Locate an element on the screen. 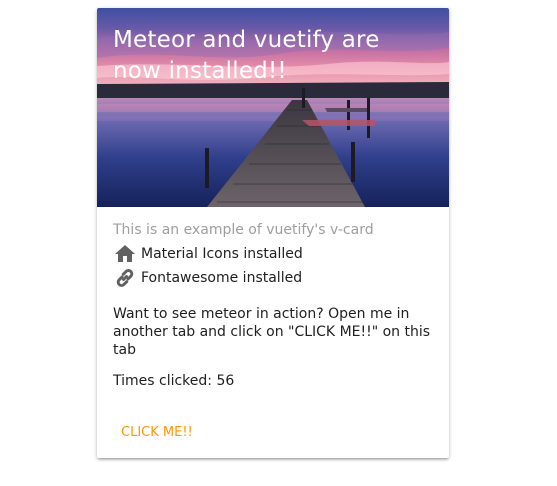 The image size is (557, 486). feature-material-icons: Material Icons installed is located at coordinates (208, 254).